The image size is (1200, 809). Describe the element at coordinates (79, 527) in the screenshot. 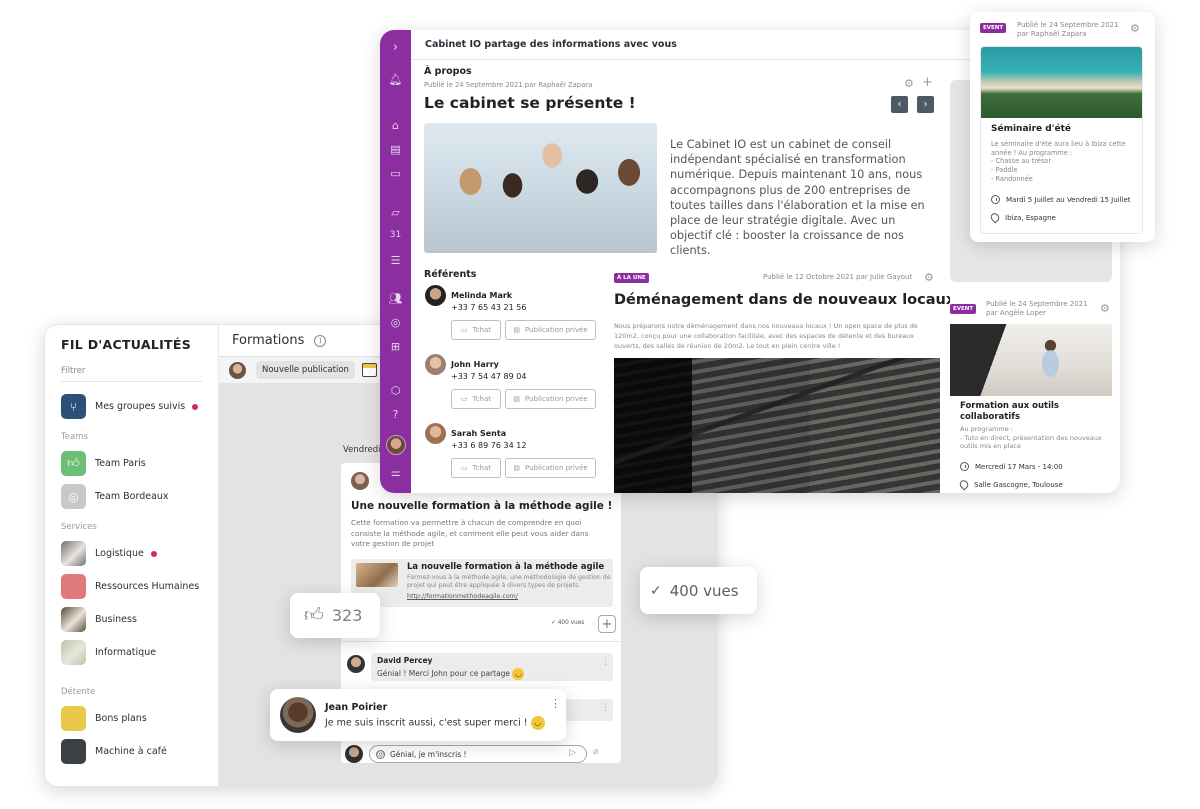

I see `group-section-label: Services` at that location.